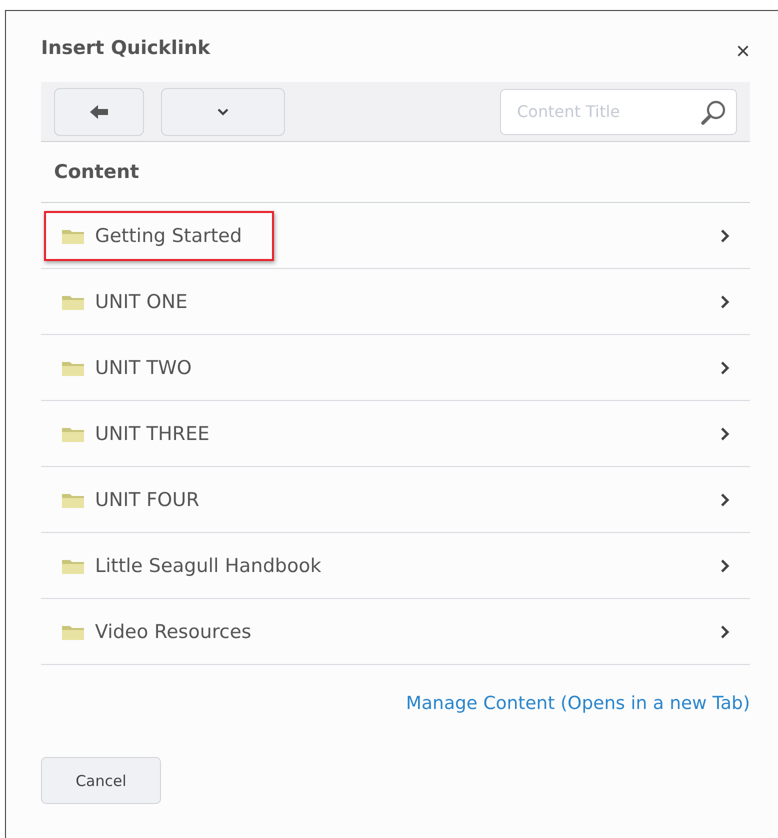 The width and height of the screenshot is (778, 838). I want to click on search-field: Content Title, so click(618, 111).